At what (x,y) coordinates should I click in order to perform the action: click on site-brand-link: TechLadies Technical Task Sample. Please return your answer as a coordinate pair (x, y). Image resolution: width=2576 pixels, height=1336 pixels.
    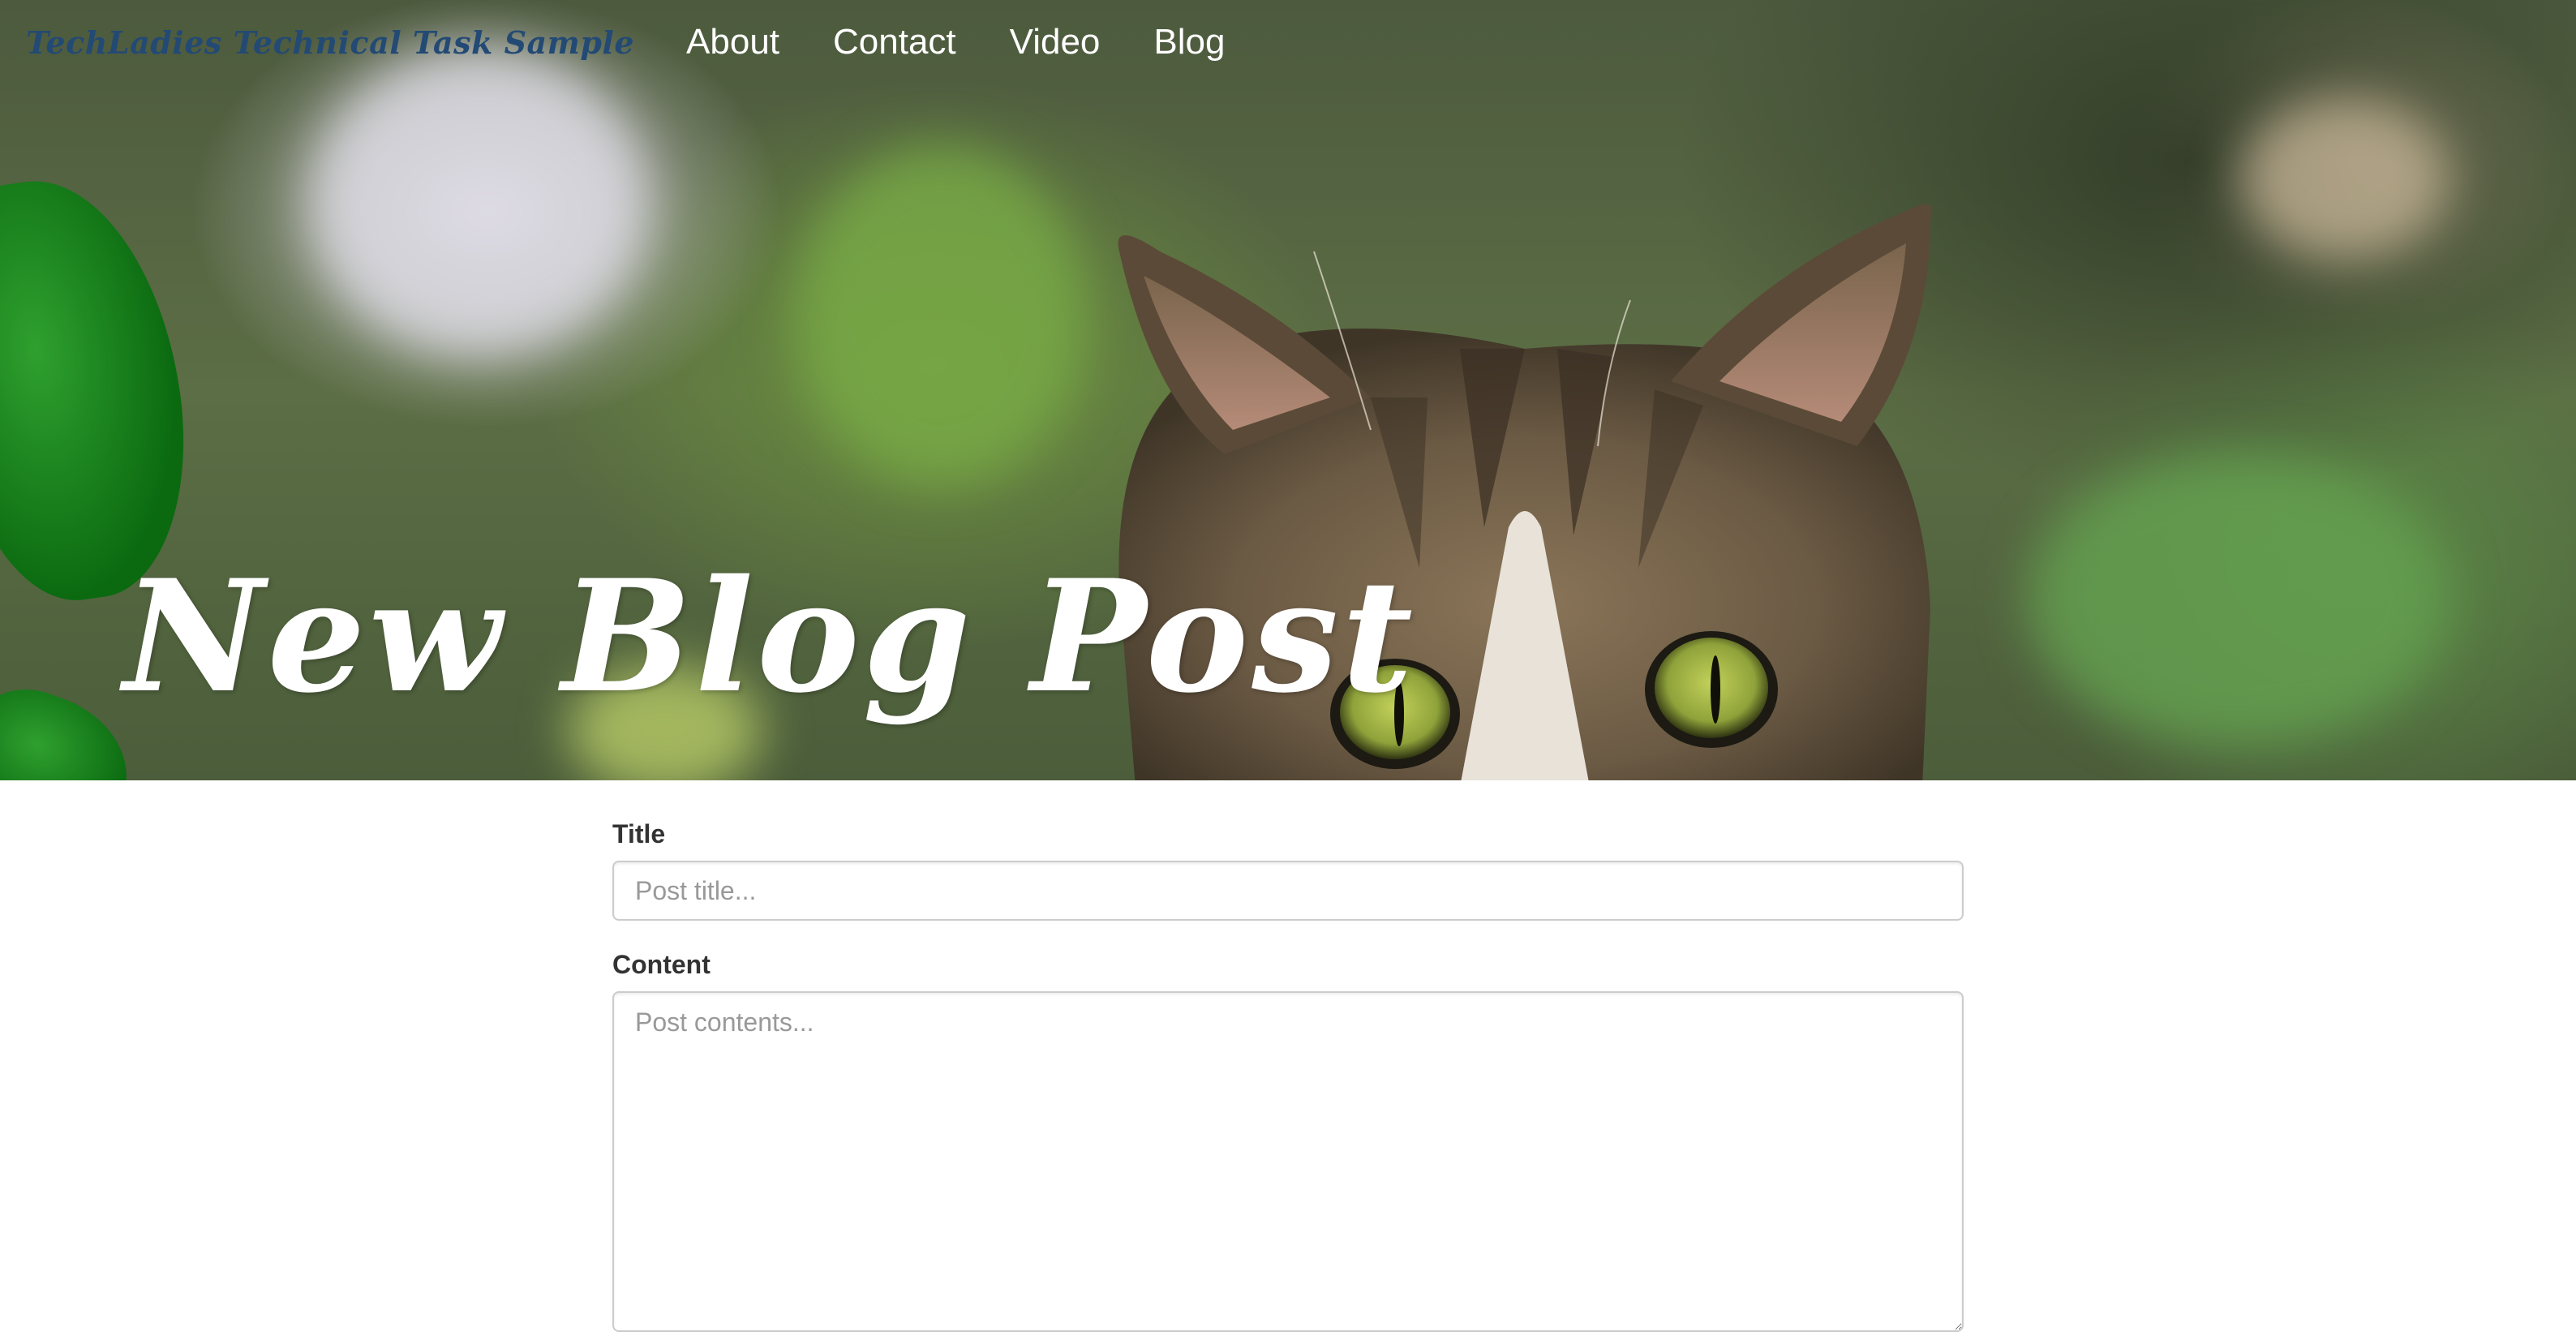
    Looking at the image, I should click on (330, 42).